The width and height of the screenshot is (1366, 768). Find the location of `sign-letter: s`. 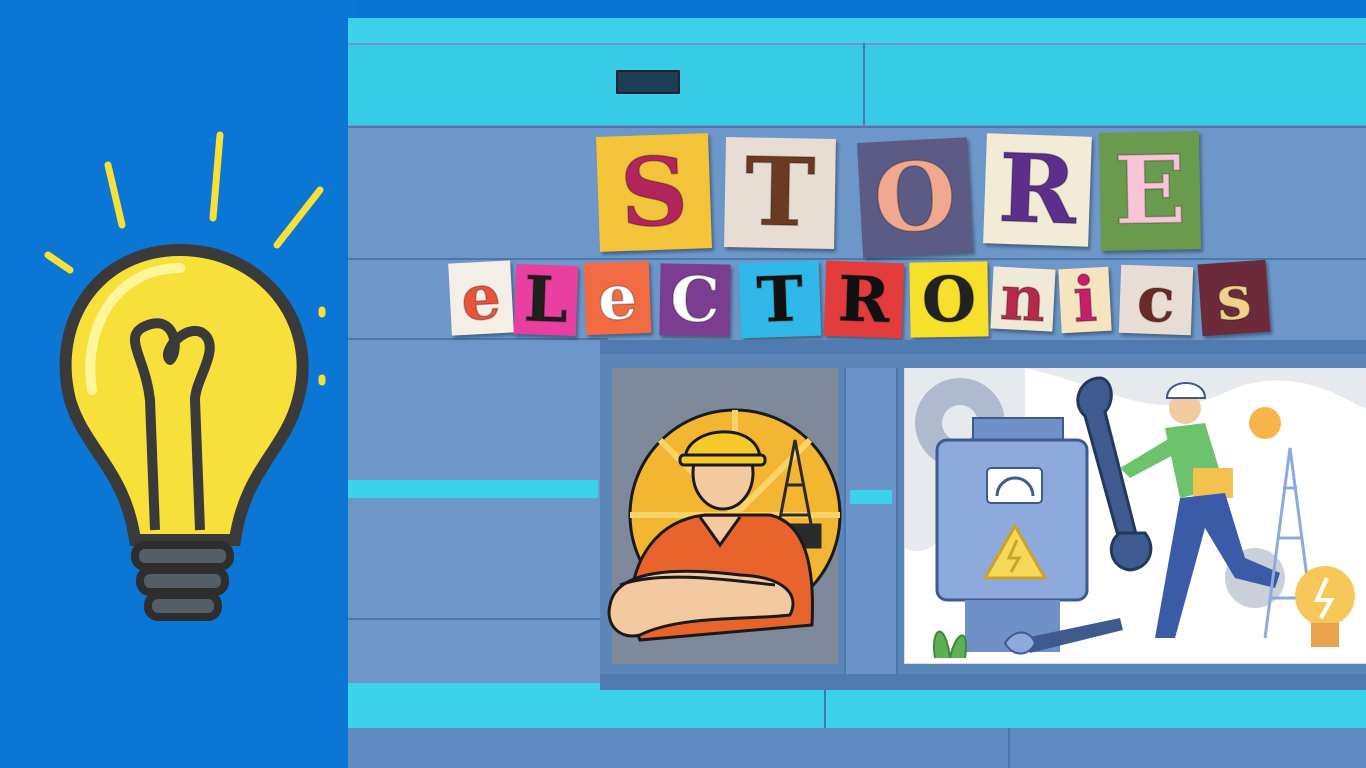

sign-letter: s is located at coordinates (1234, 298).